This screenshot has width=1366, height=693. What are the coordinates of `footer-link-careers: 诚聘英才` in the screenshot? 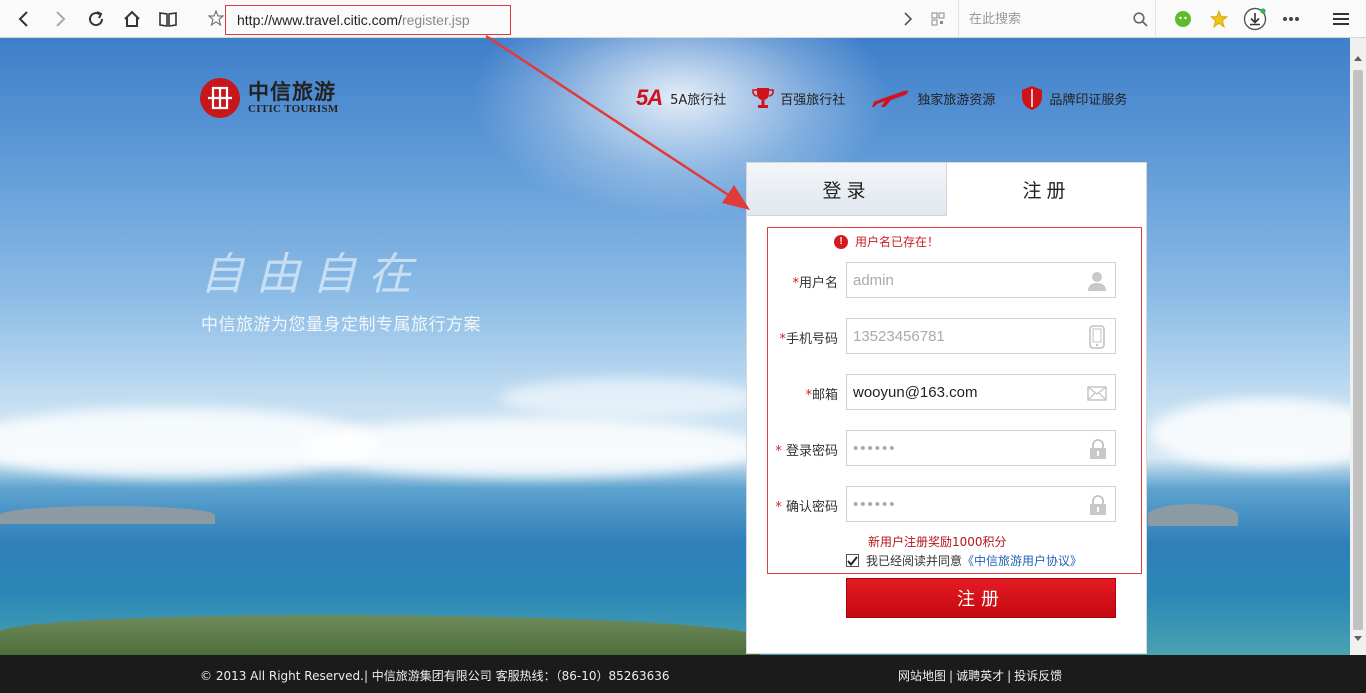 It's located at (980, 676).